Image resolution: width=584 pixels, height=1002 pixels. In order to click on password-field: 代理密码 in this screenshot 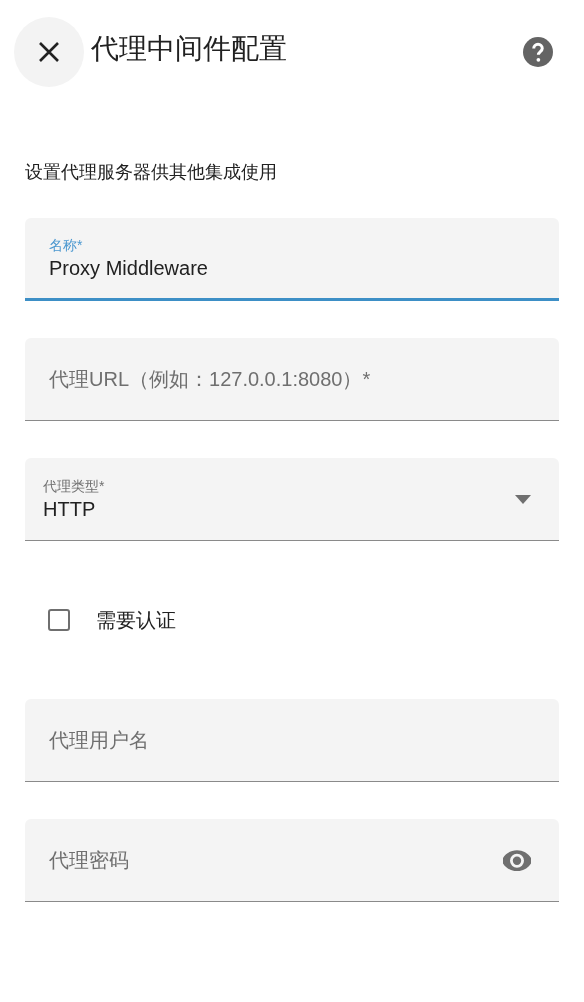, I will do `click(292, 860)`.